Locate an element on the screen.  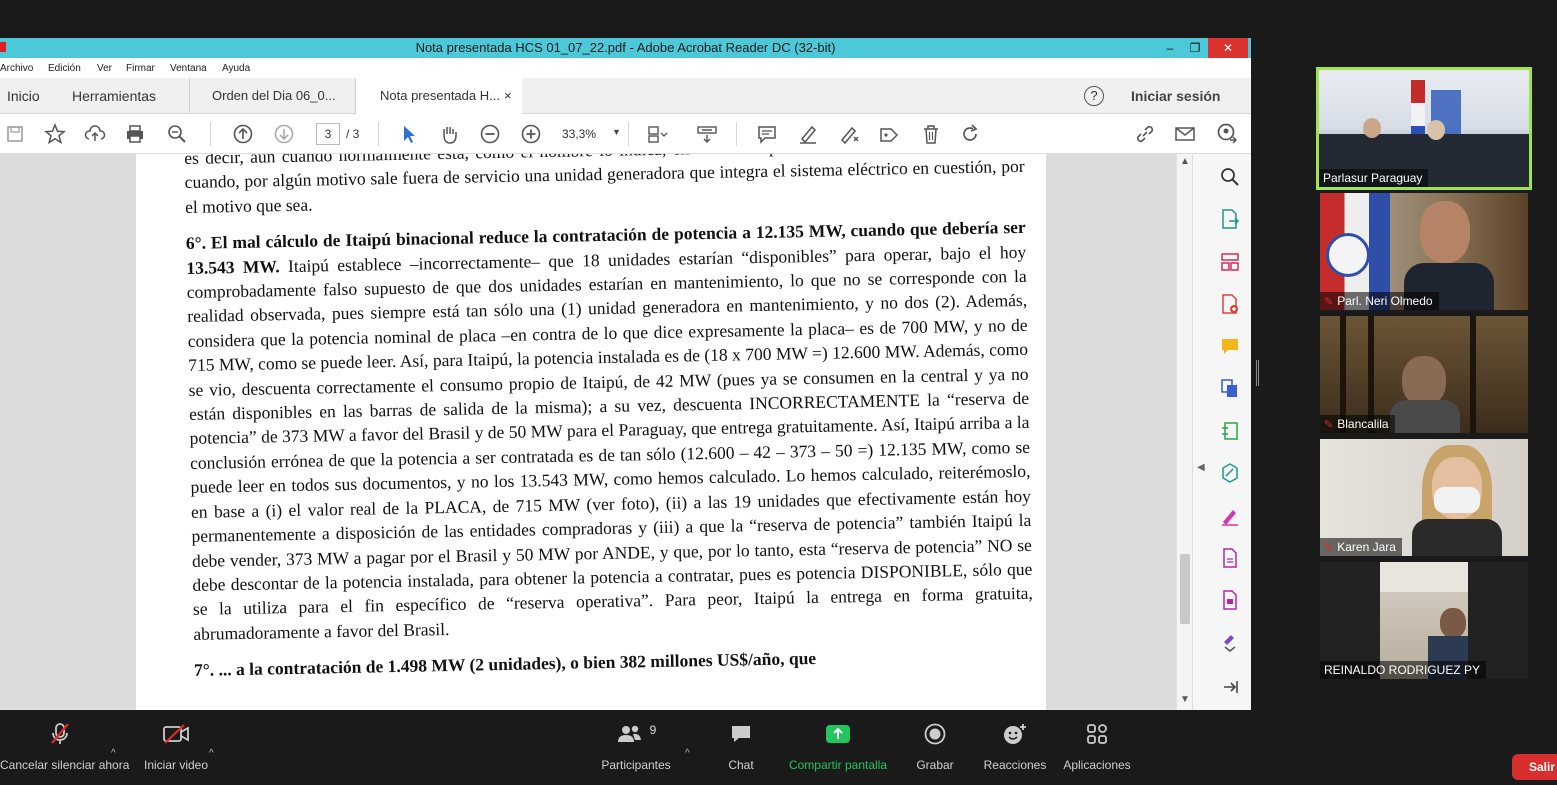
create-pdf-icon is located at coordinates (1230, 304).